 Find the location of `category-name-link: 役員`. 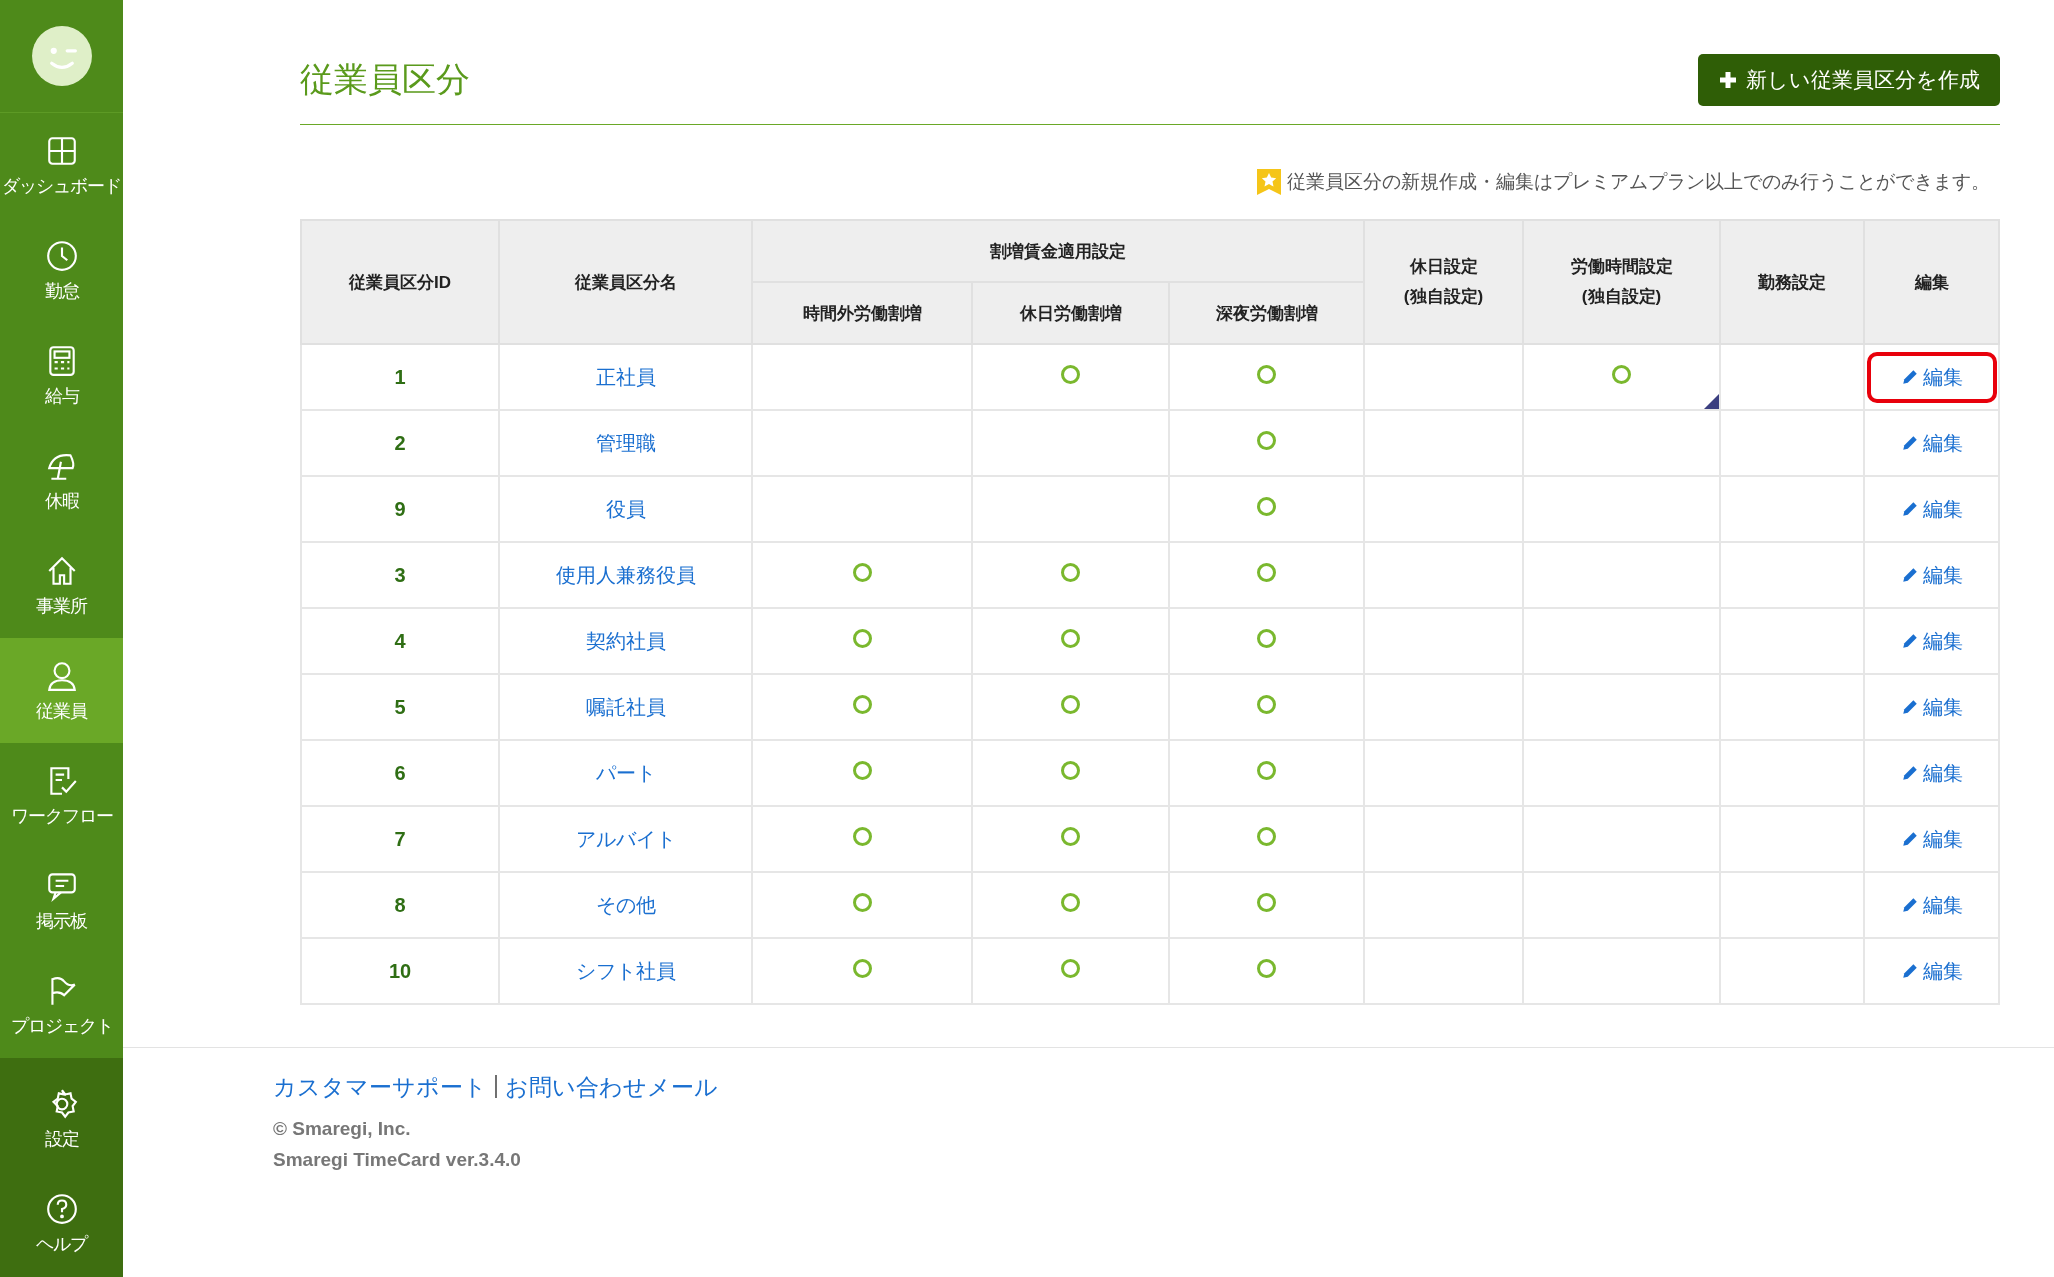

category-name-link: 役員 is located at coordinates (625, 508).